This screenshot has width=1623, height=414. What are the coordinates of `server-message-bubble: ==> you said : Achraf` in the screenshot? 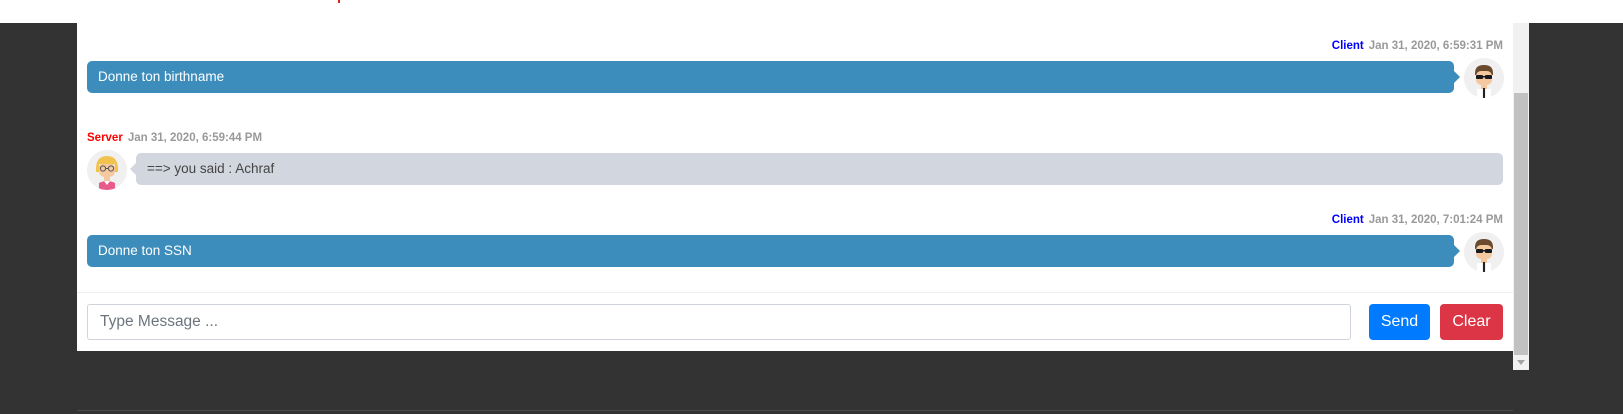 It's located at (816, 169).